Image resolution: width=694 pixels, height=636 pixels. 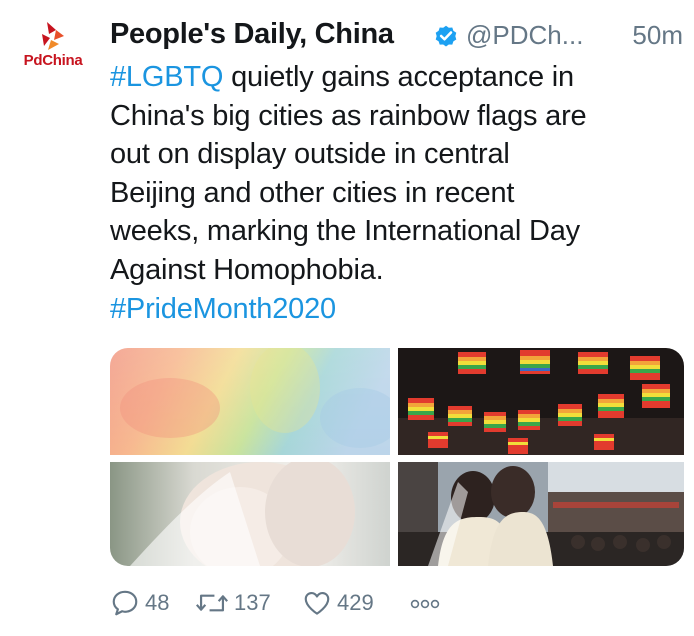 I want to click on ellipsis-icon, so click(x=425, y=604).